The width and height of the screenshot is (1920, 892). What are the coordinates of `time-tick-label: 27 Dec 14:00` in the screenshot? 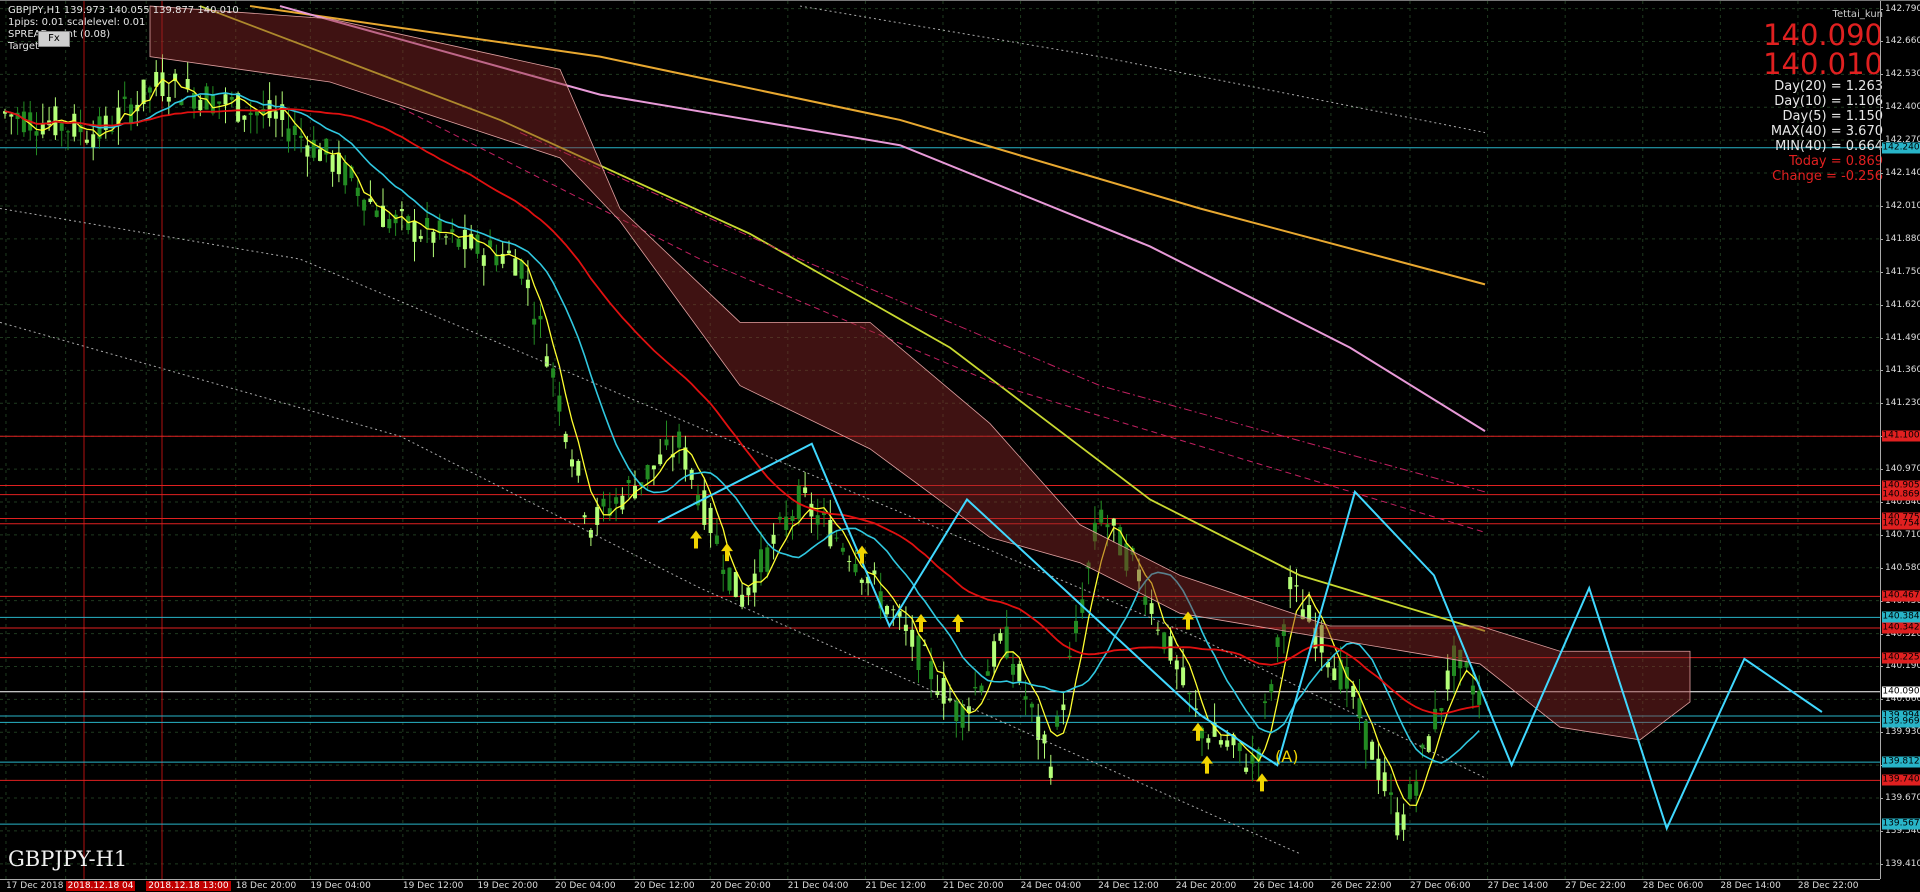 It's located at (1518, 886).